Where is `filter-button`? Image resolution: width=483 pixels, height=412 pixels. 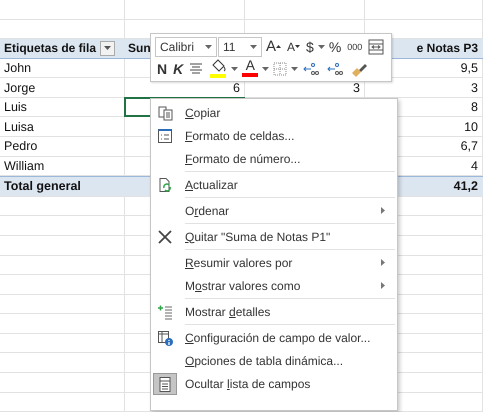 filter-button is located at coordinates (108, 48).